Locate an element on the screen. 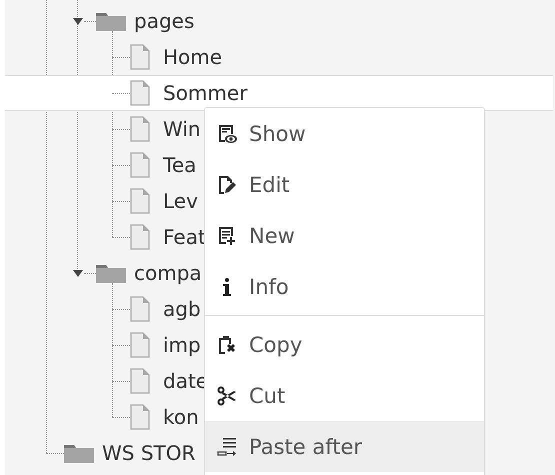  tree-item-label: pages is located at coordinates (164, 21).